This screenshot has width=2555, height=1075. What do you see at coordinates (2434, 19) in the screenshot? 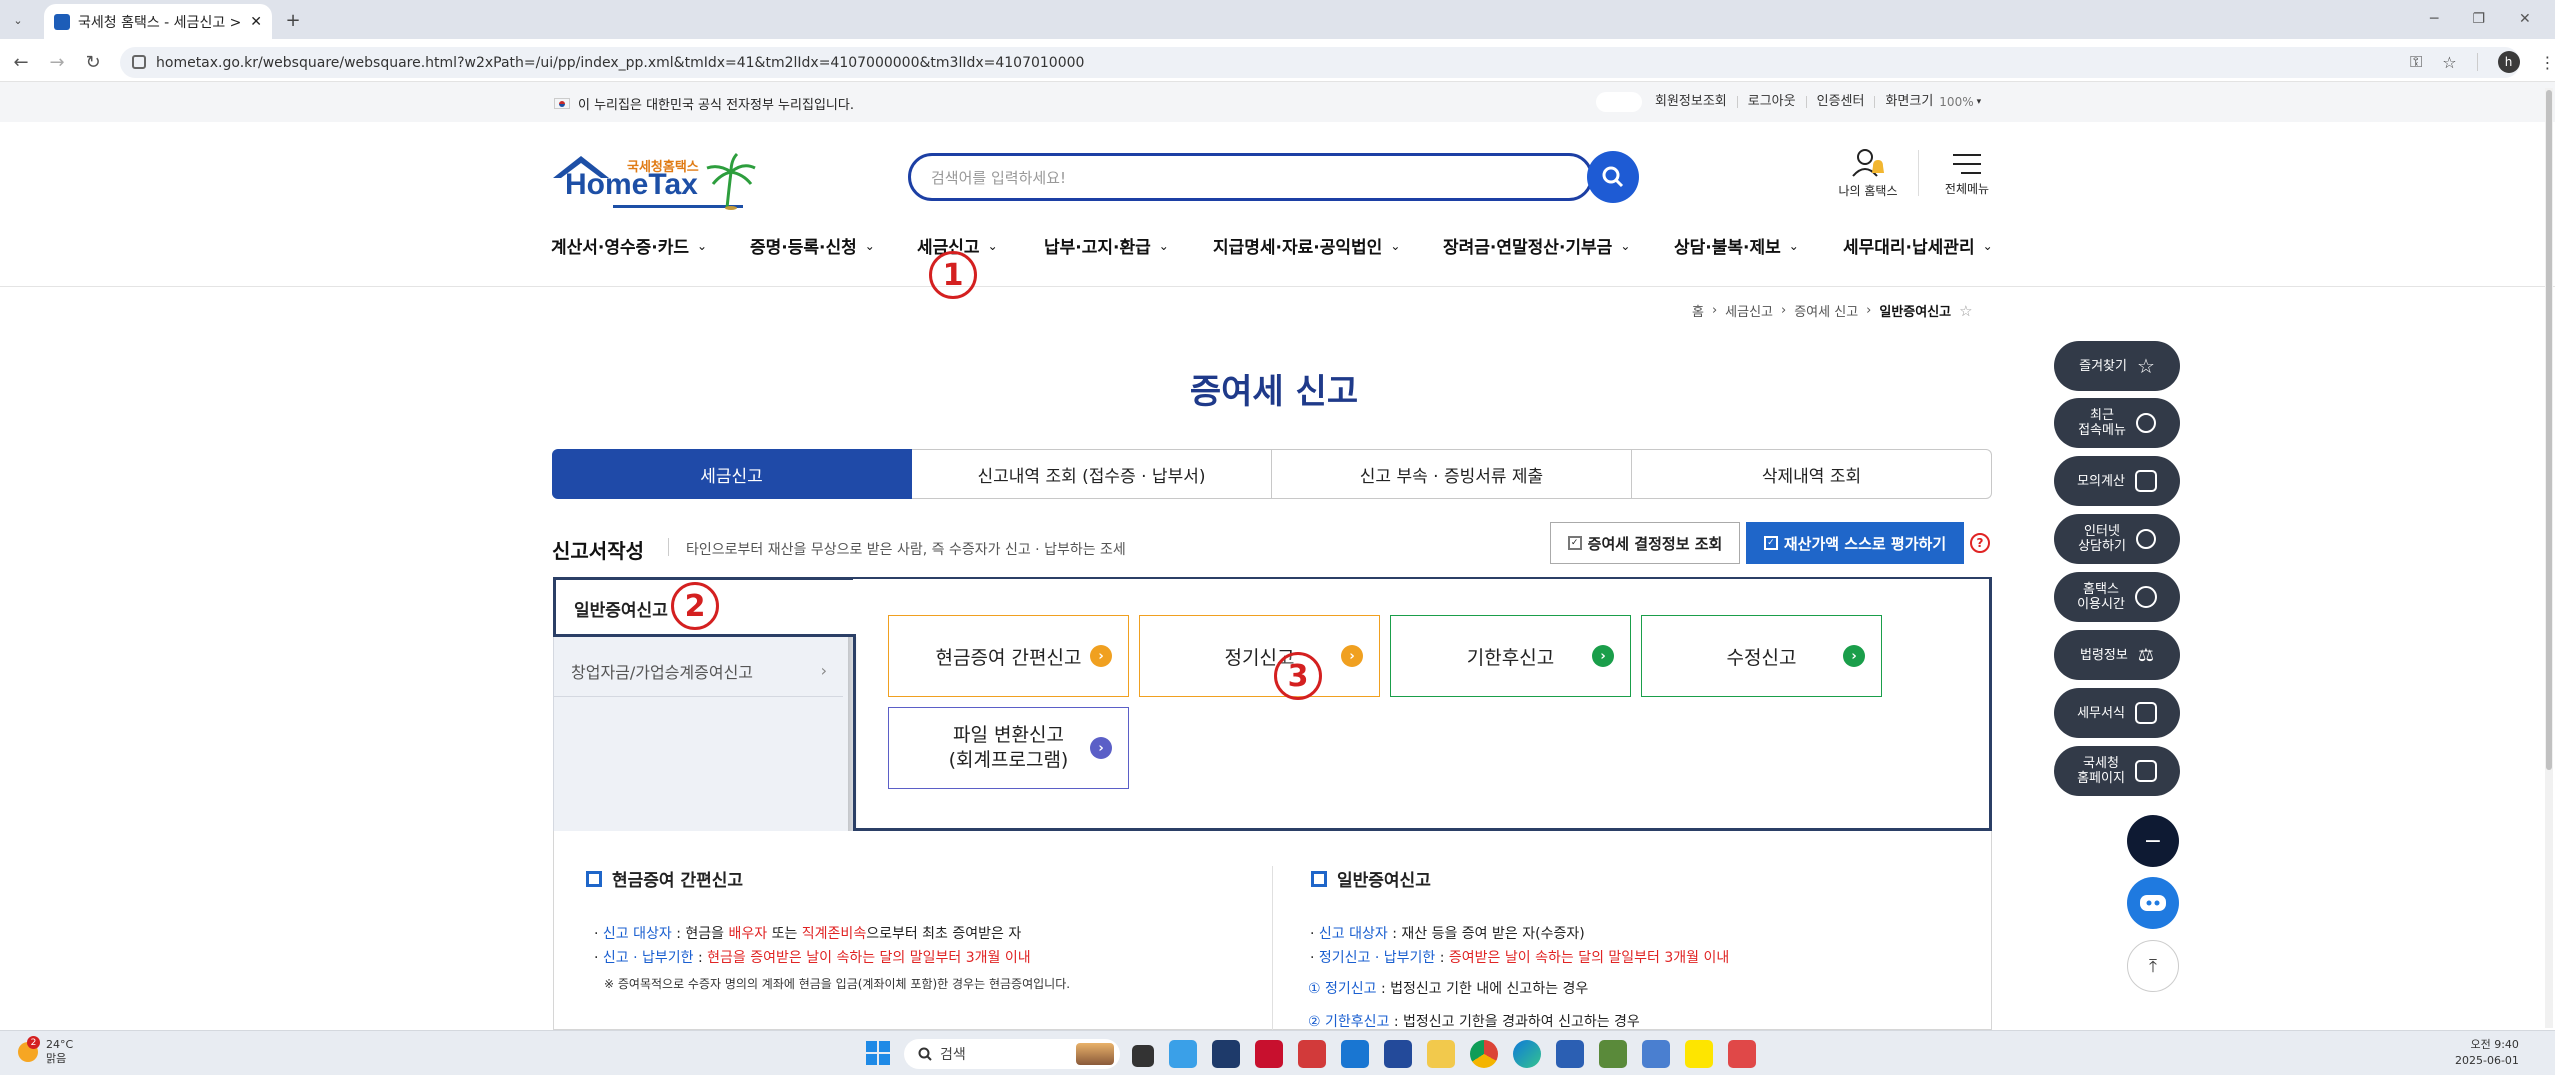
I see `minimize-icon: ─` at bounding box center [2434, 19].